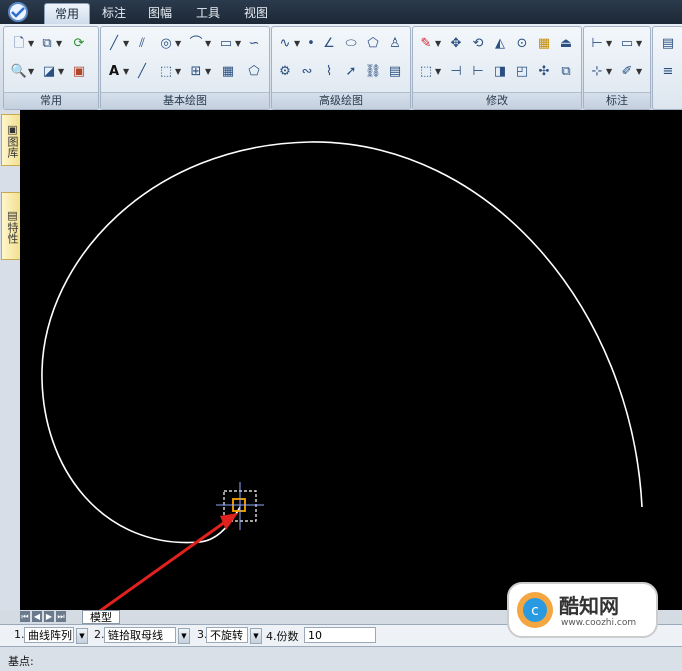  I want to click on chain-icon: ⛓, so click(373, 72).